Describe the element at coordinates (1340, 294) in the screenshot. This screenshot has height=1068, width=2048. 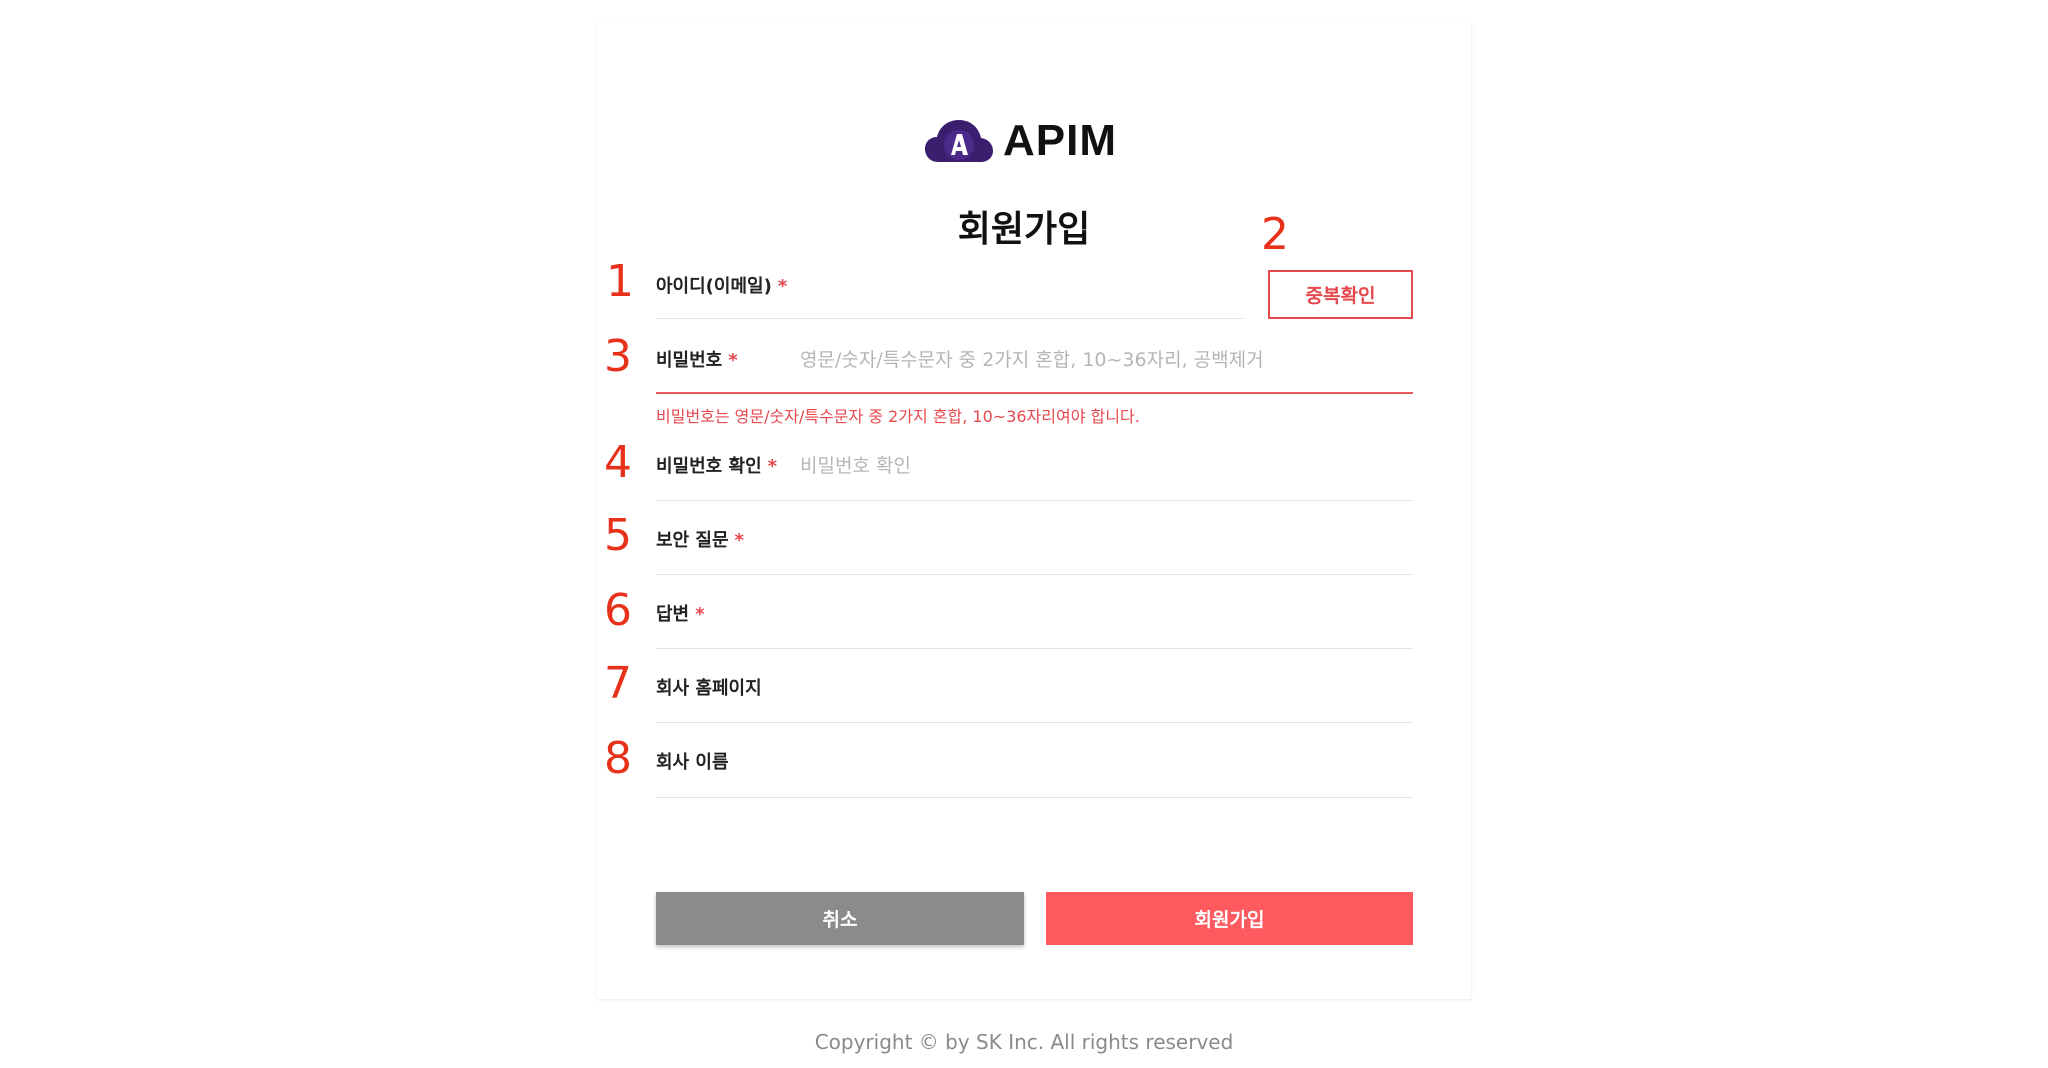
I see `duplicate-check-button: 중복확인` at that location.